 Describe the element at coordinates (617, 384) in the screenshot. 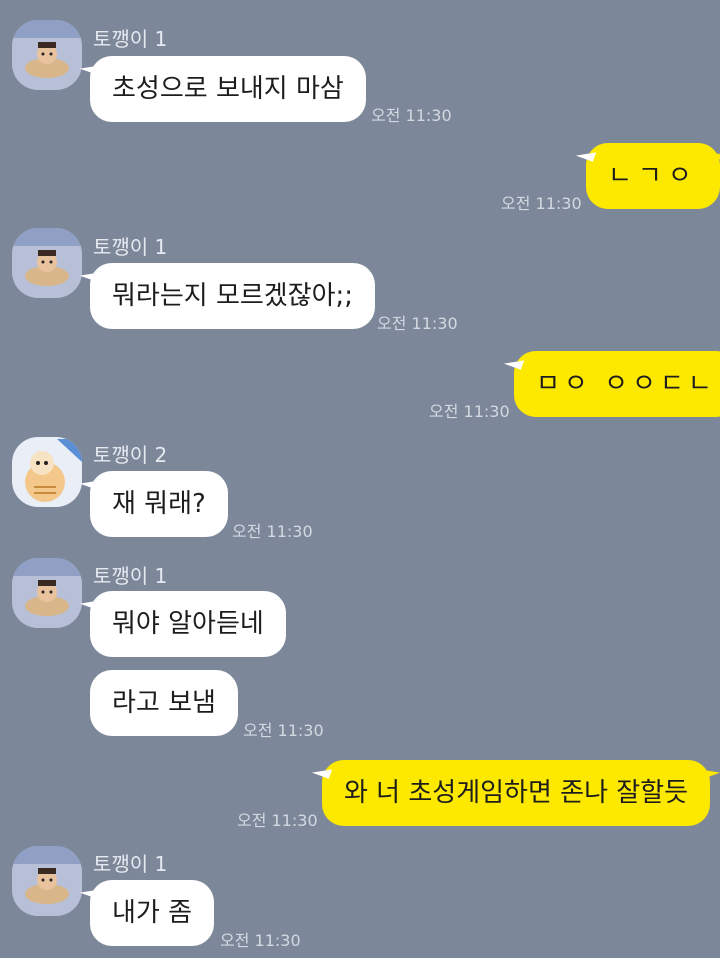

I see `message-bubble-mine: ㅁㅇ ㅇㅇㄷㄴ` at that location.